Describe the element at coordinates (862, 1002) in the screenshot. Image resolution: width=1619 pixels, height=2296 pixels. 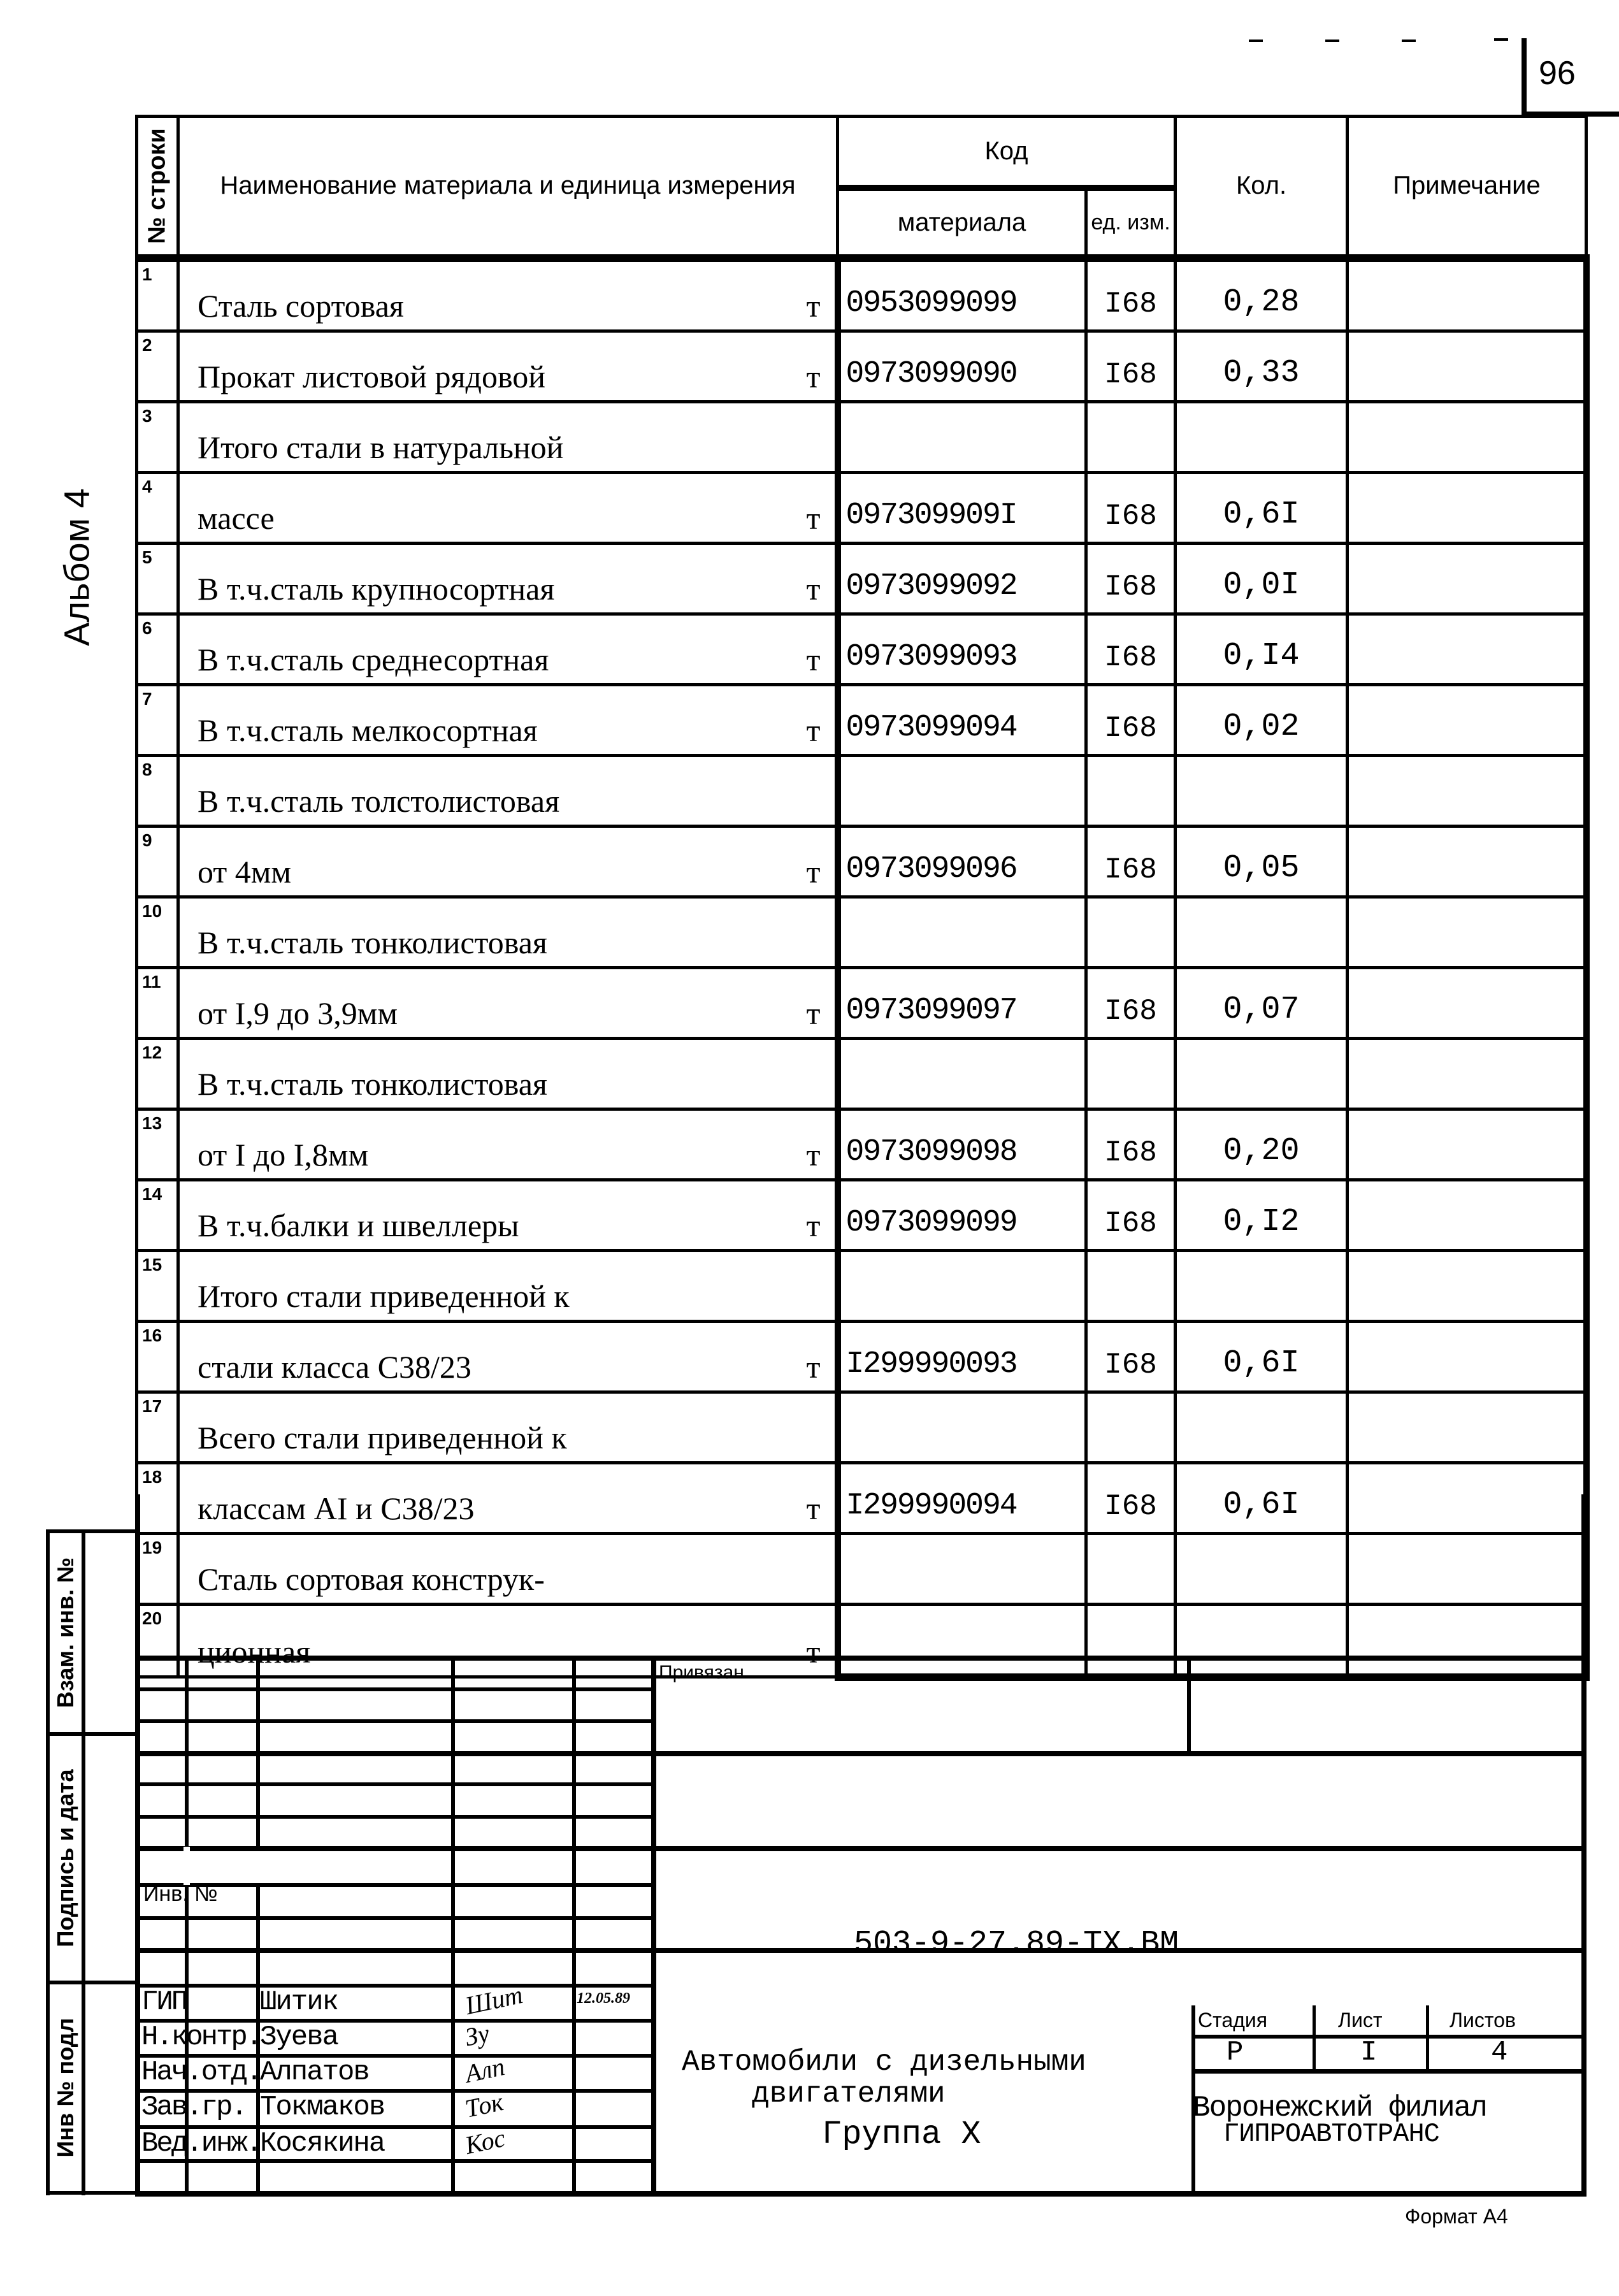
I see `table-row: 11 от I,9 до 3,9мм т 0973099097 I68 0,07` at that location.